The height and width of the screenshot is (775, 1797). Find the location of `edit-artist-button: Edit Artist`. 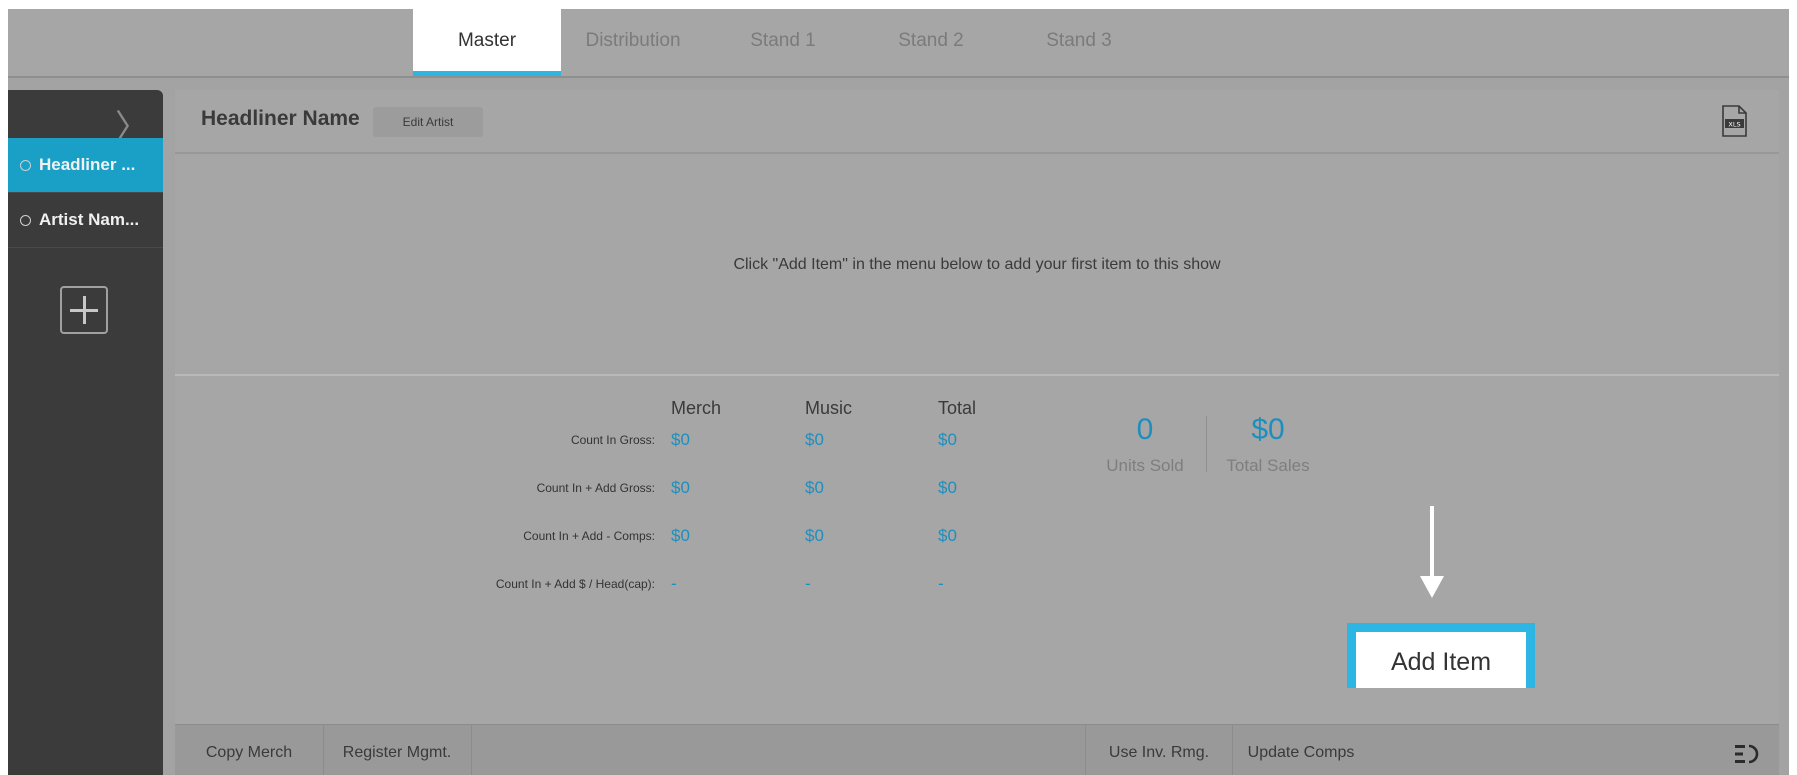

edit-artist-button: Edit Artist is located at coordinates (428, 122).